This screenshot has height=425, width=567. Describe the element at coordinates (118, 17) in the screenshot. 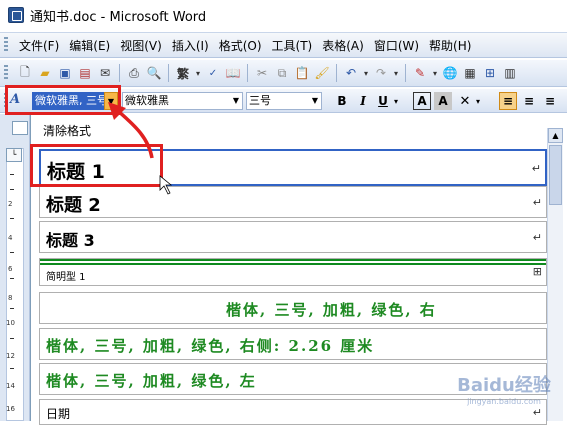

I see `window-title: 通知书.doc - Microsoft Word` at that location.